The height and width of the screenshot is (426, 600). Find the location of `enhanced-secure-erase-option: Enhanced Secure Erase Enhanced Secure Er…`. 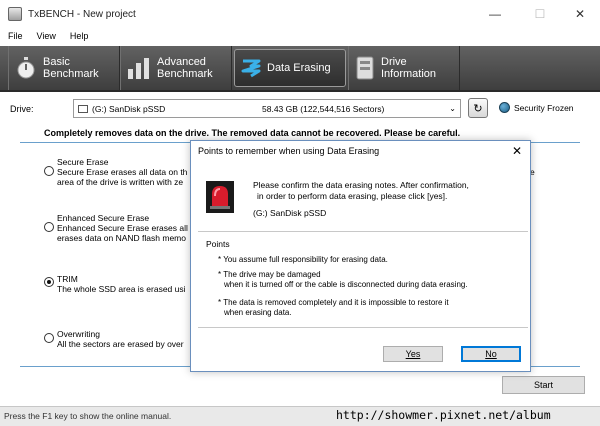

enhanced-secure-erase-option: Enhanced Secure Erase Enhanced Secure Er… is located at coordinates (122, 228).